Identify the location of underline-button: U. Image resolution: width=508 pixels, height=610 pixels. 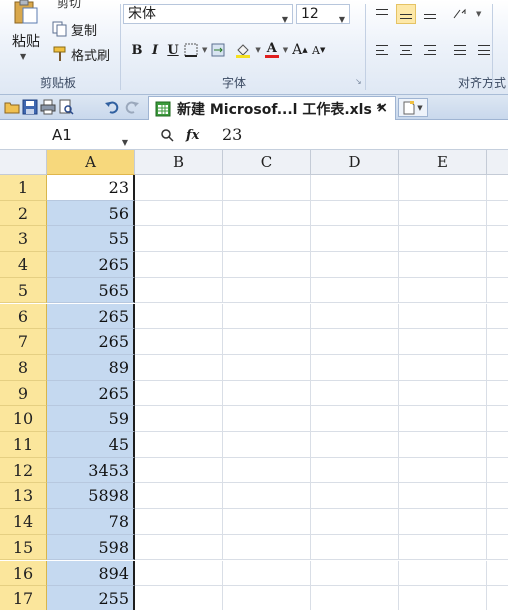
(173, 50).